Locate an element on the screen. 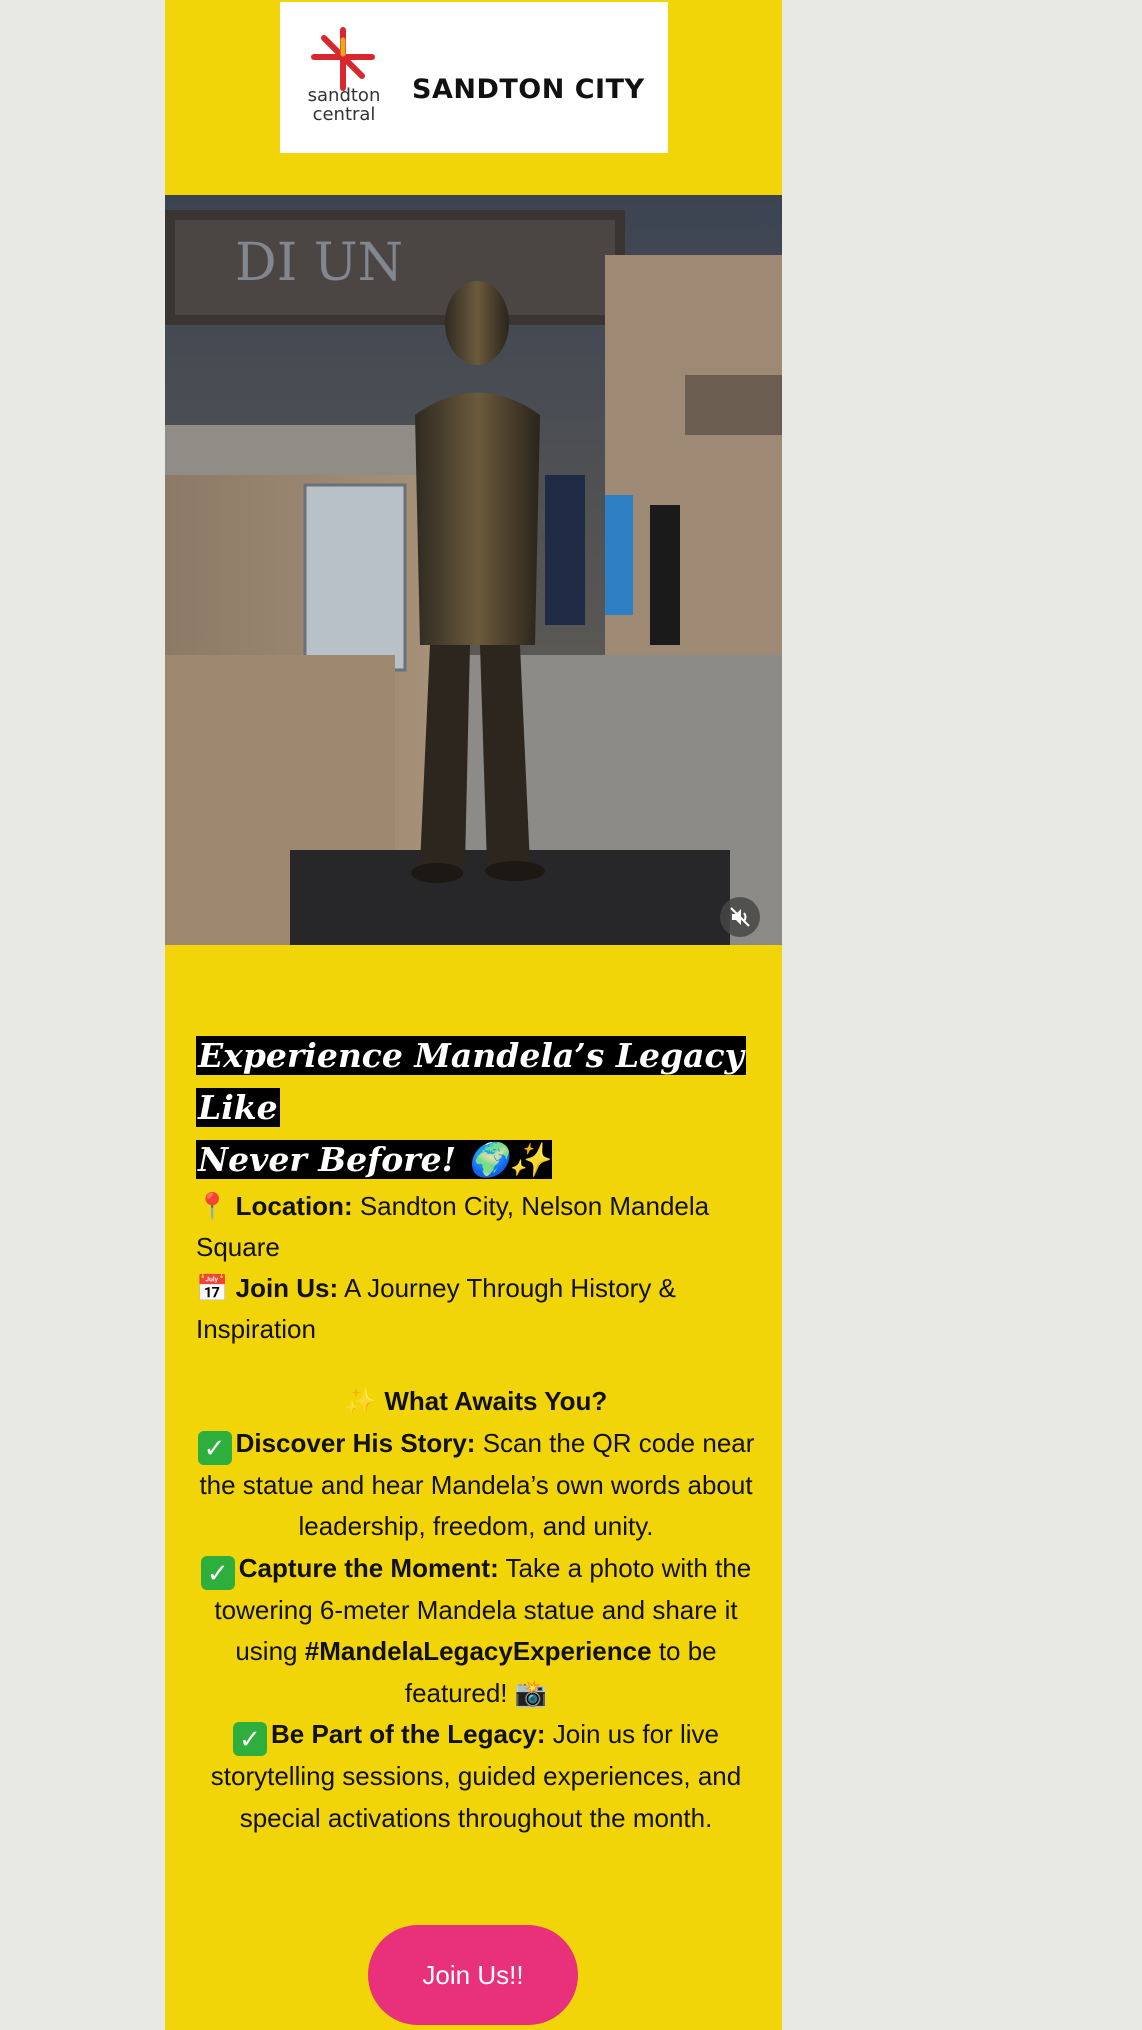 This screenshot has height=2030, width=1142. muted-speaker-icon is located at coordinates (740, 917).